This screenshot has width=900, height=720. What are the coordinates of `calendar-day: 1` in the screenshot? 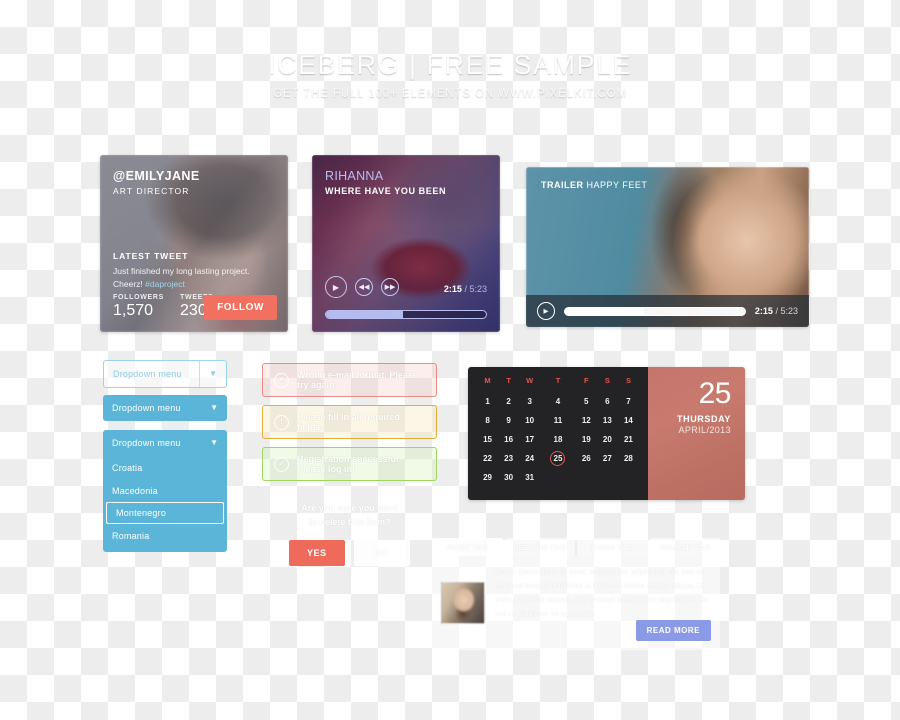 It's located at (487, 401).